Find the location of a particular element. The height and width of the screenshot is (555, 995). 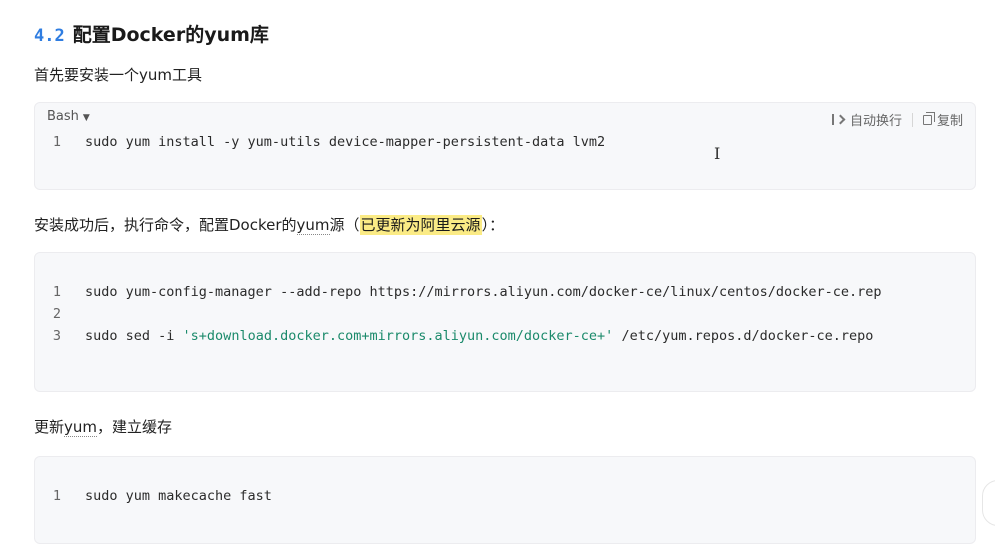

step3-text-after: ，建立缓存 is located at coordinates (135, 427).